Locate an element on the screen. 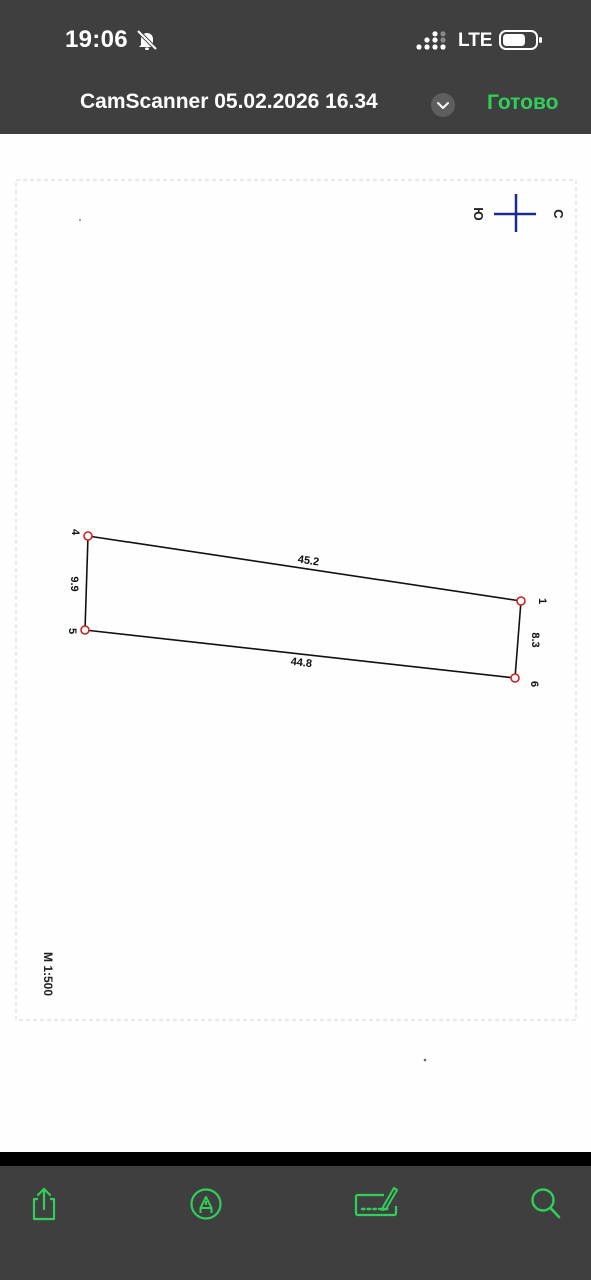  title-menu-button is located at coordinates (443, 105).